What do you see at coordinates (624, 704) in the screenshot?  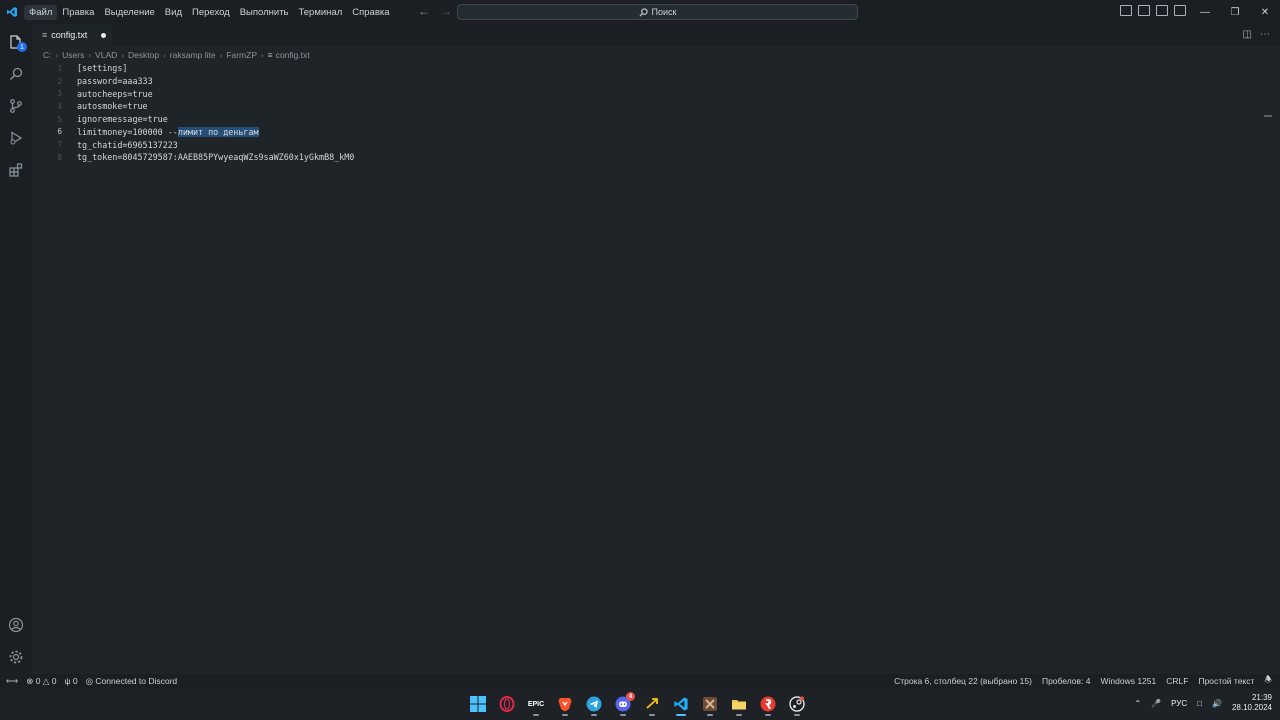 I see `discord-icon: 4` at bounding box center [624, 704].